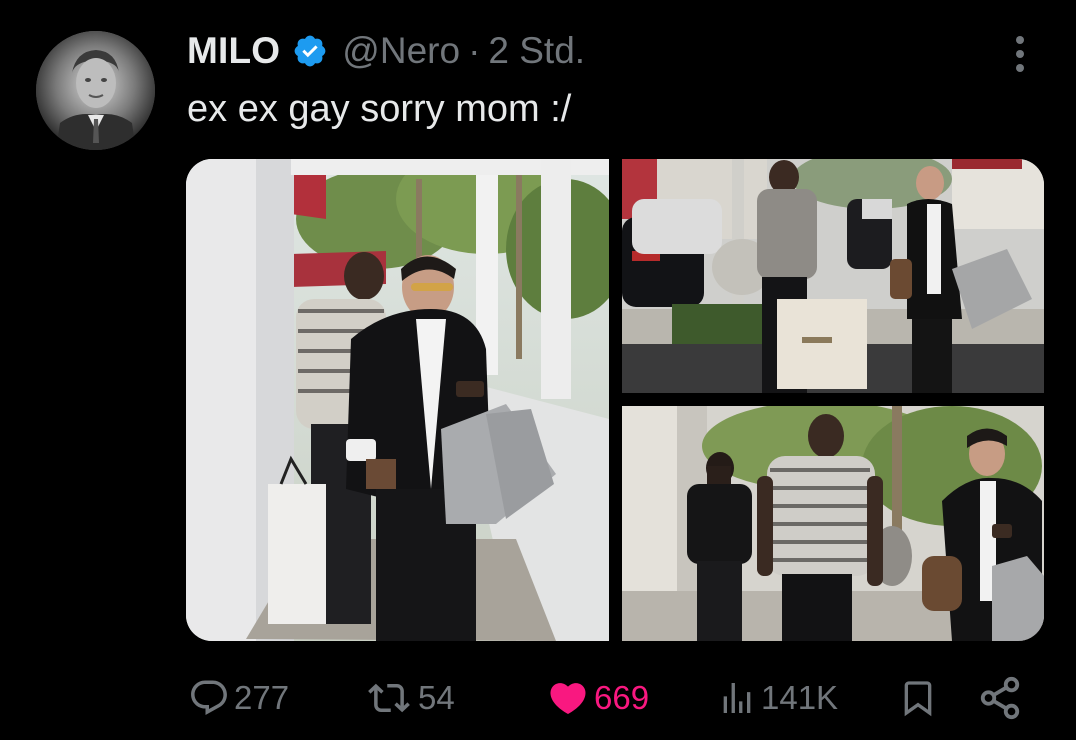 This screenshot has width=1076, height=740. I want to click on photo-walking-phone, so click(833, 523).